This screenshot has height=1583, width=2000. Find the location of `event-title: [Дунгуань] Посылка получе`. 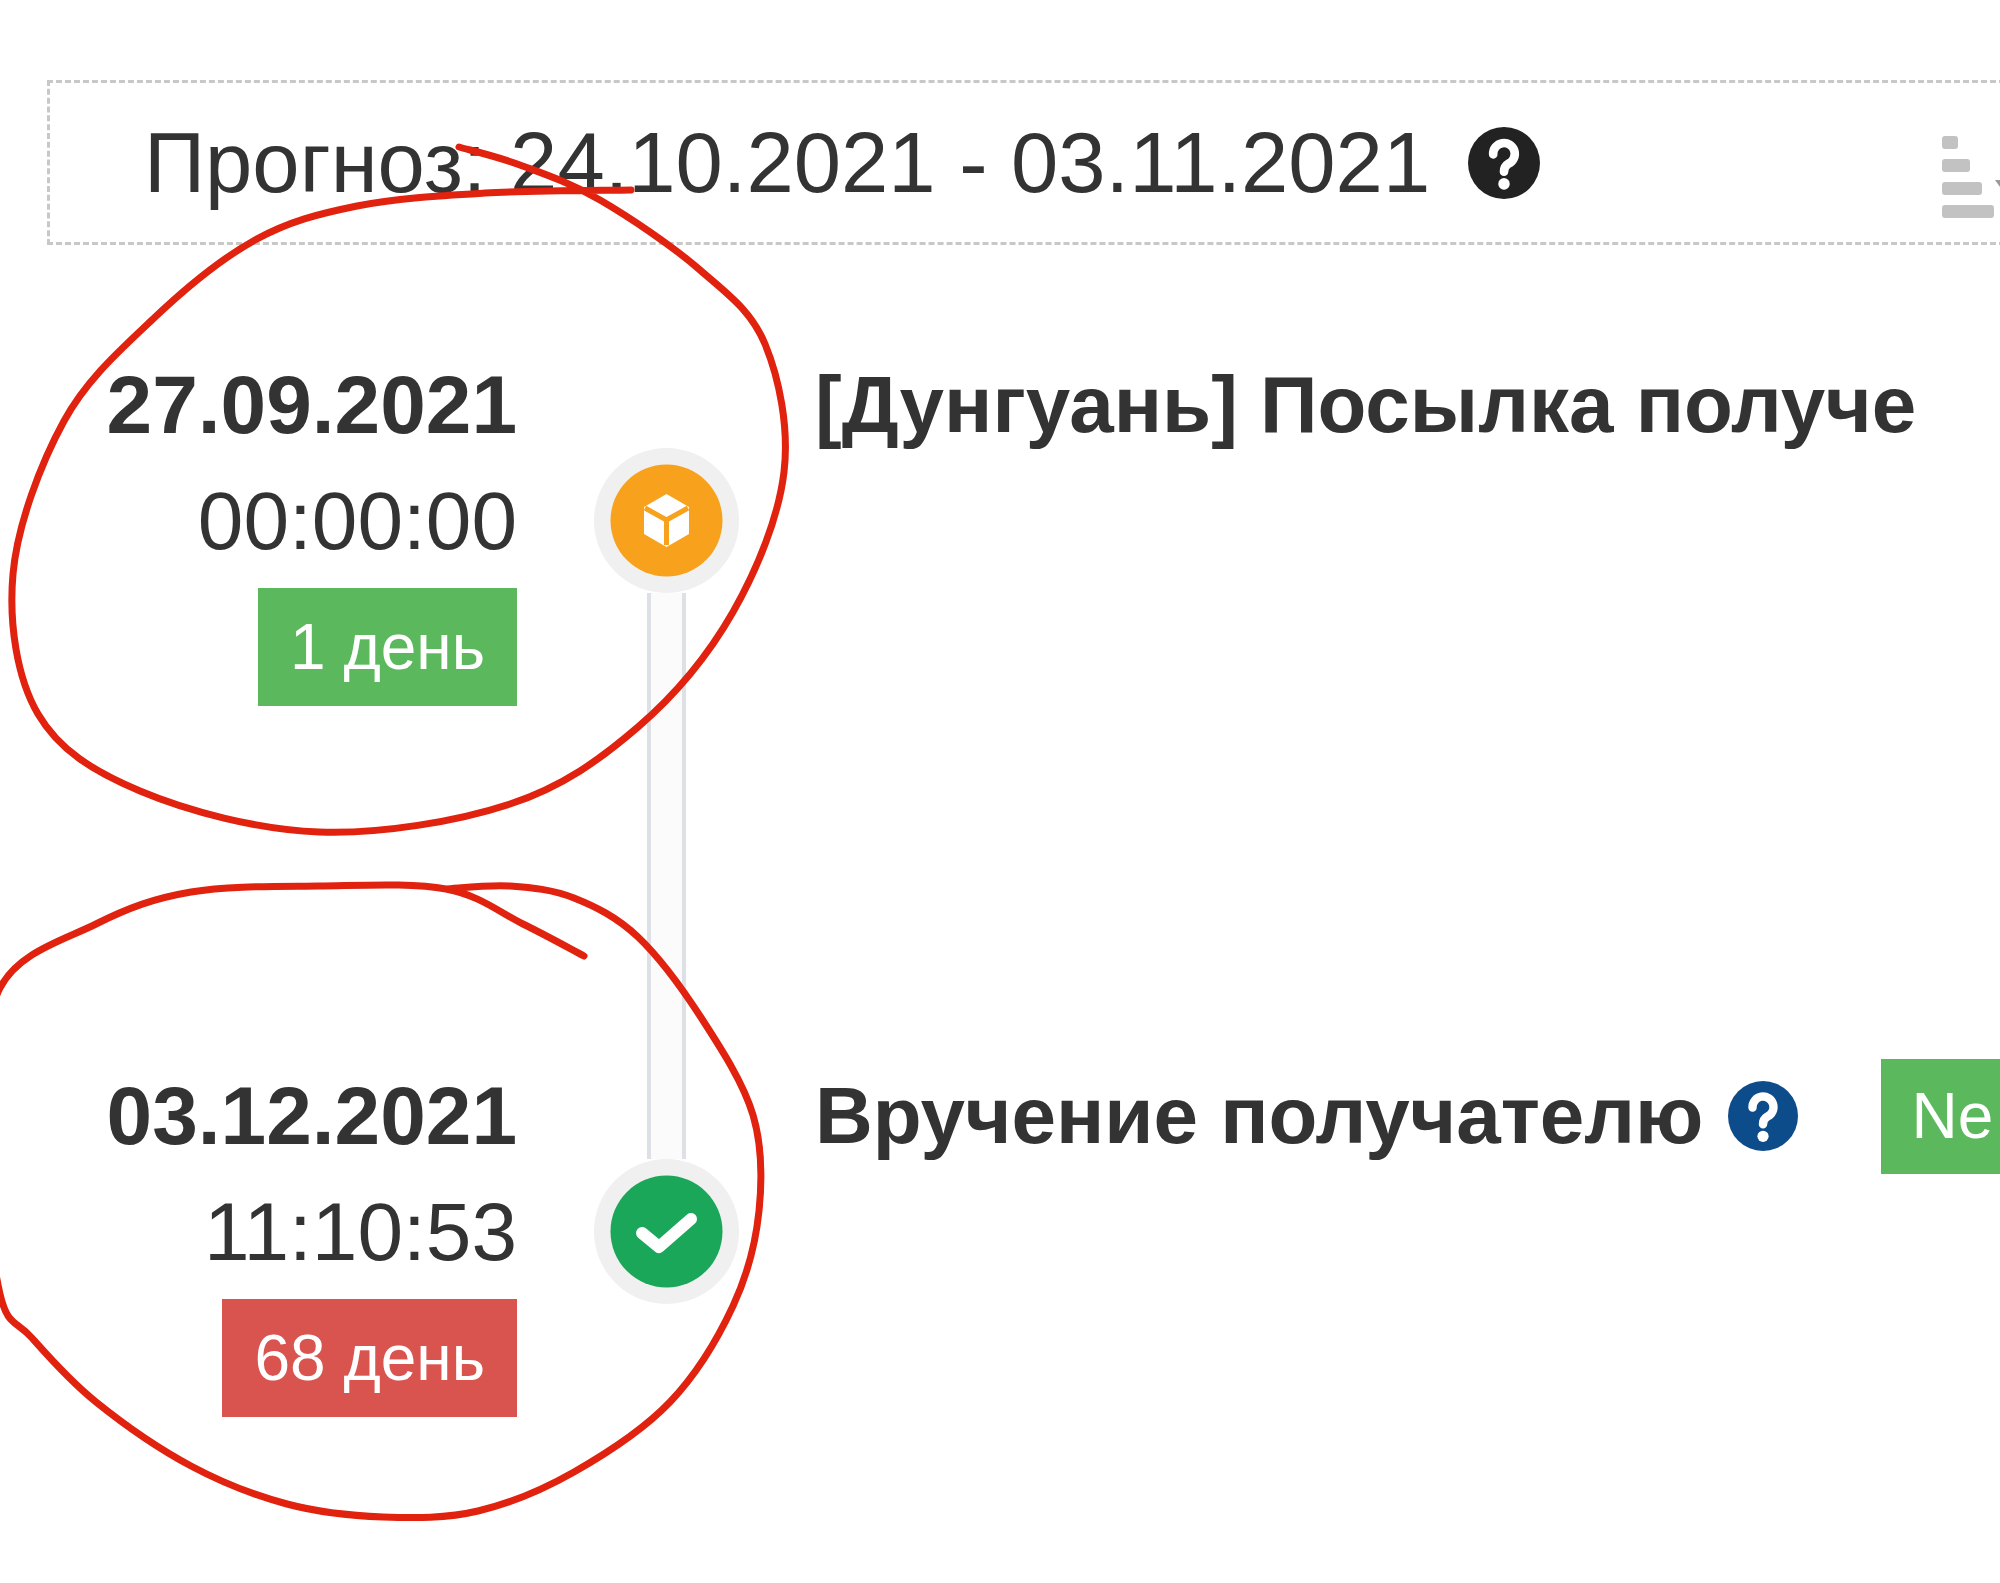

event-title: [Дунгуань] Посылка получе is located at coordinates (1366, 405).